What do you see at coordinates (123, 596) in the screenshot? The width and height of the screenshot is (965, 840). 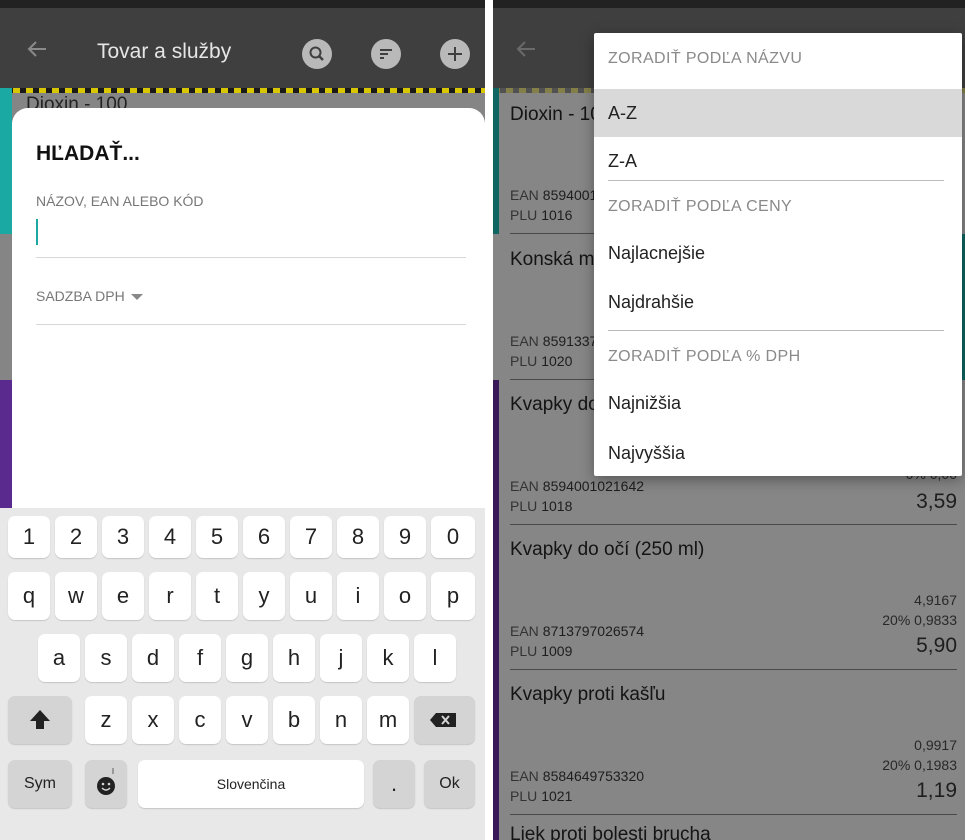 I see `key-e: e` at bounding box center [123, 596].